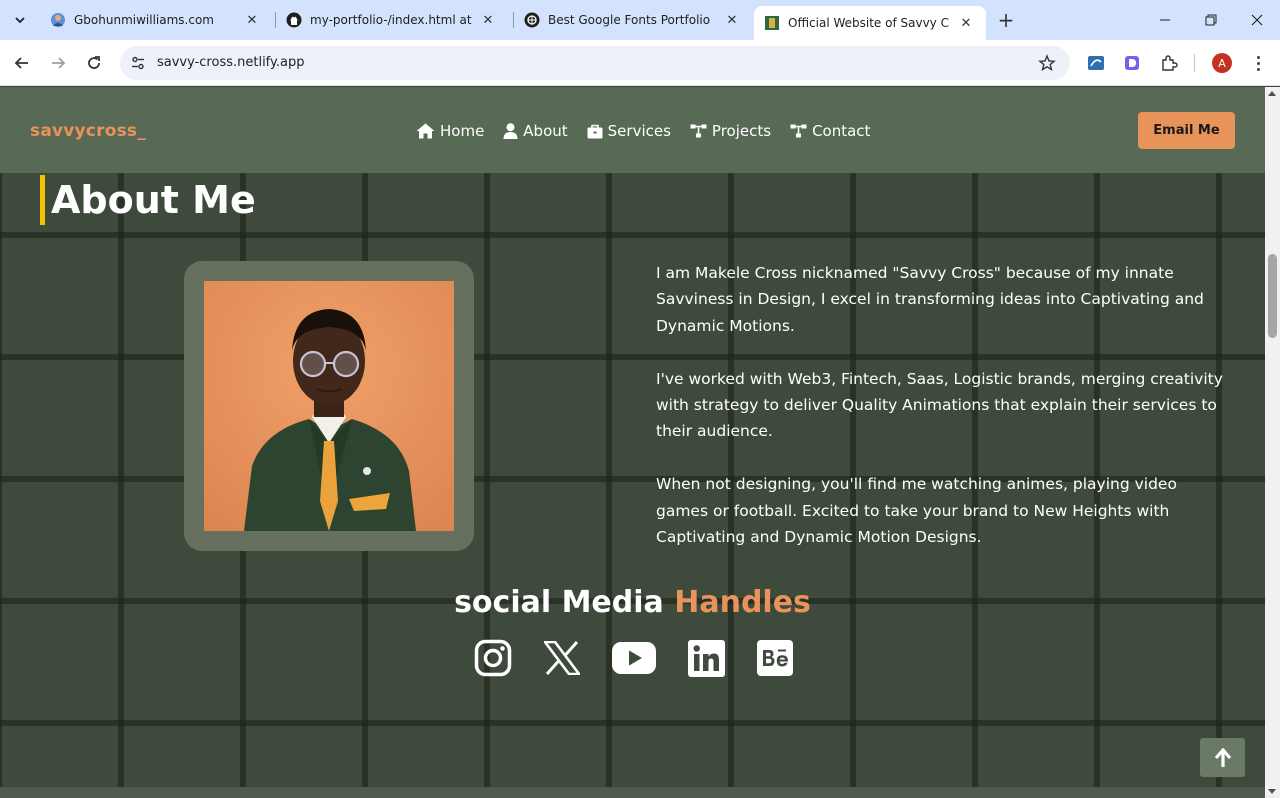 The width and height of the screenshot is (1280, 798). Describe the element at coordinates (138, 63) in the screenshot. I see `site-settings-icon` at that location.